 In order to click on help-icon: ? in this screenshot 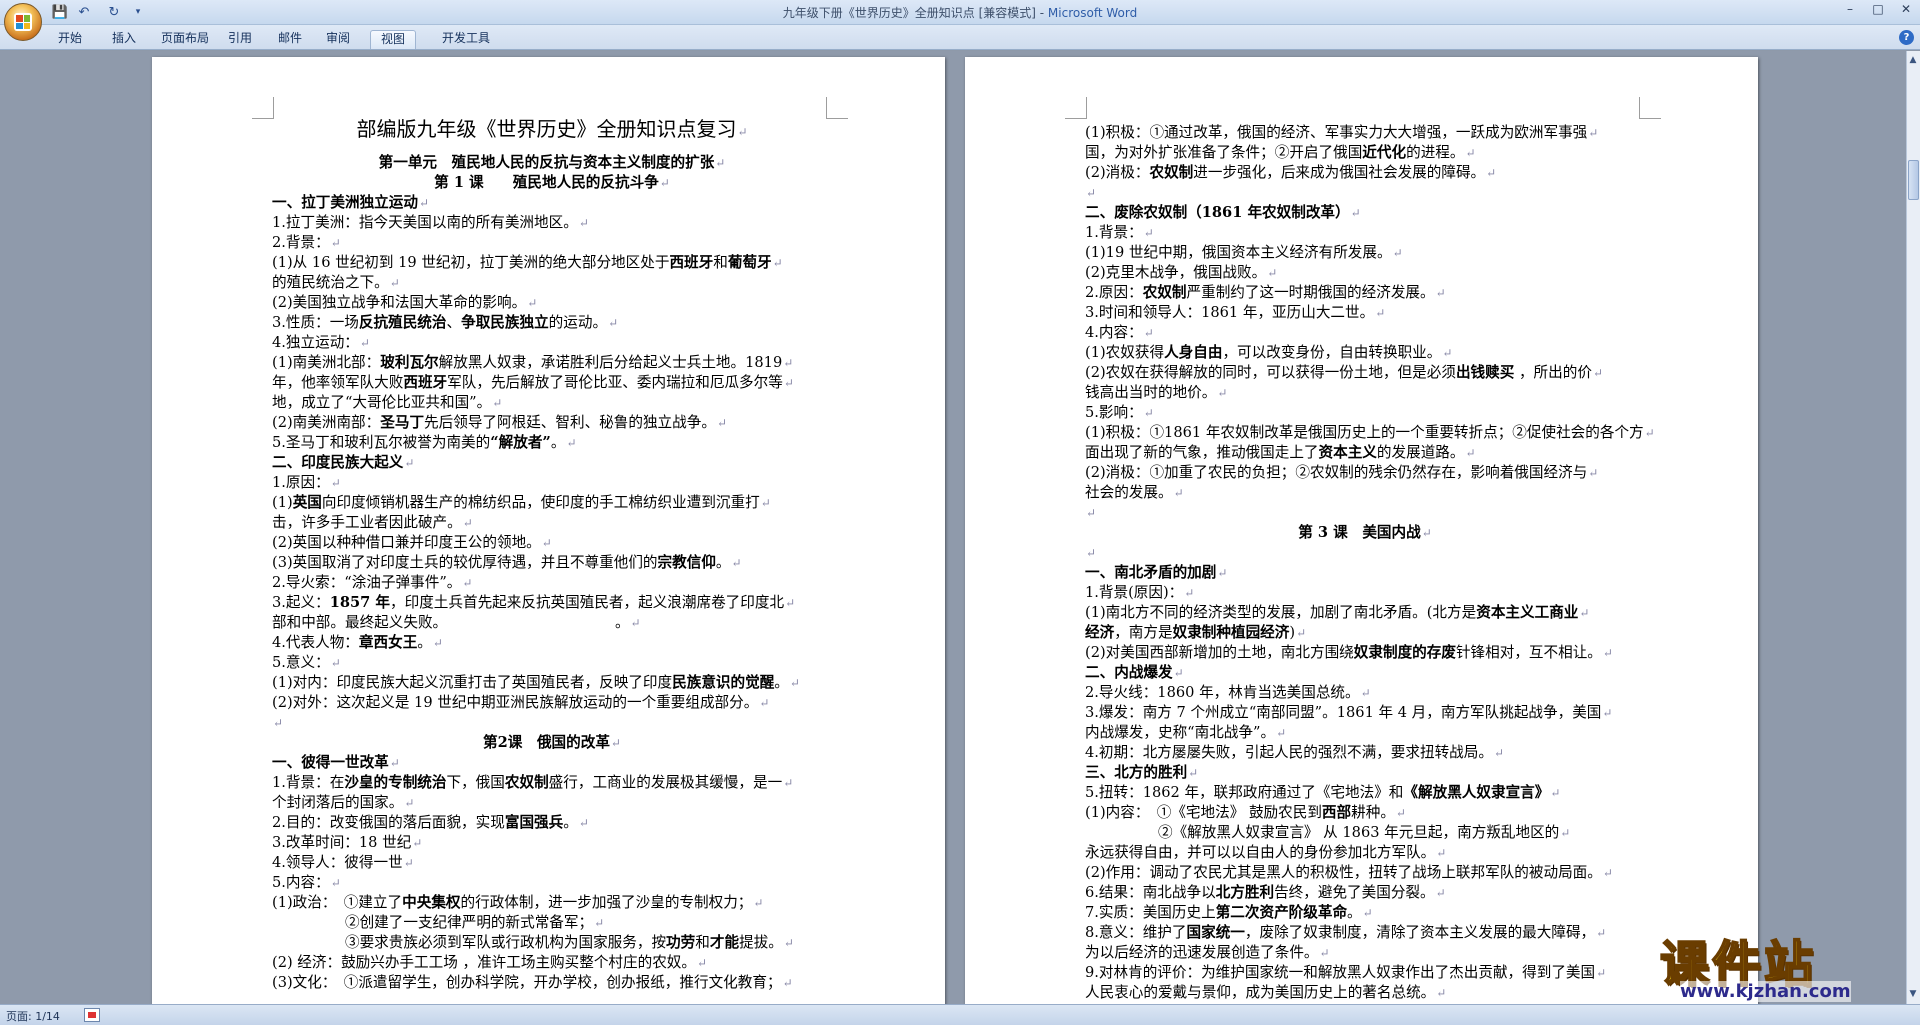, I will do `click(1906, 37)`.